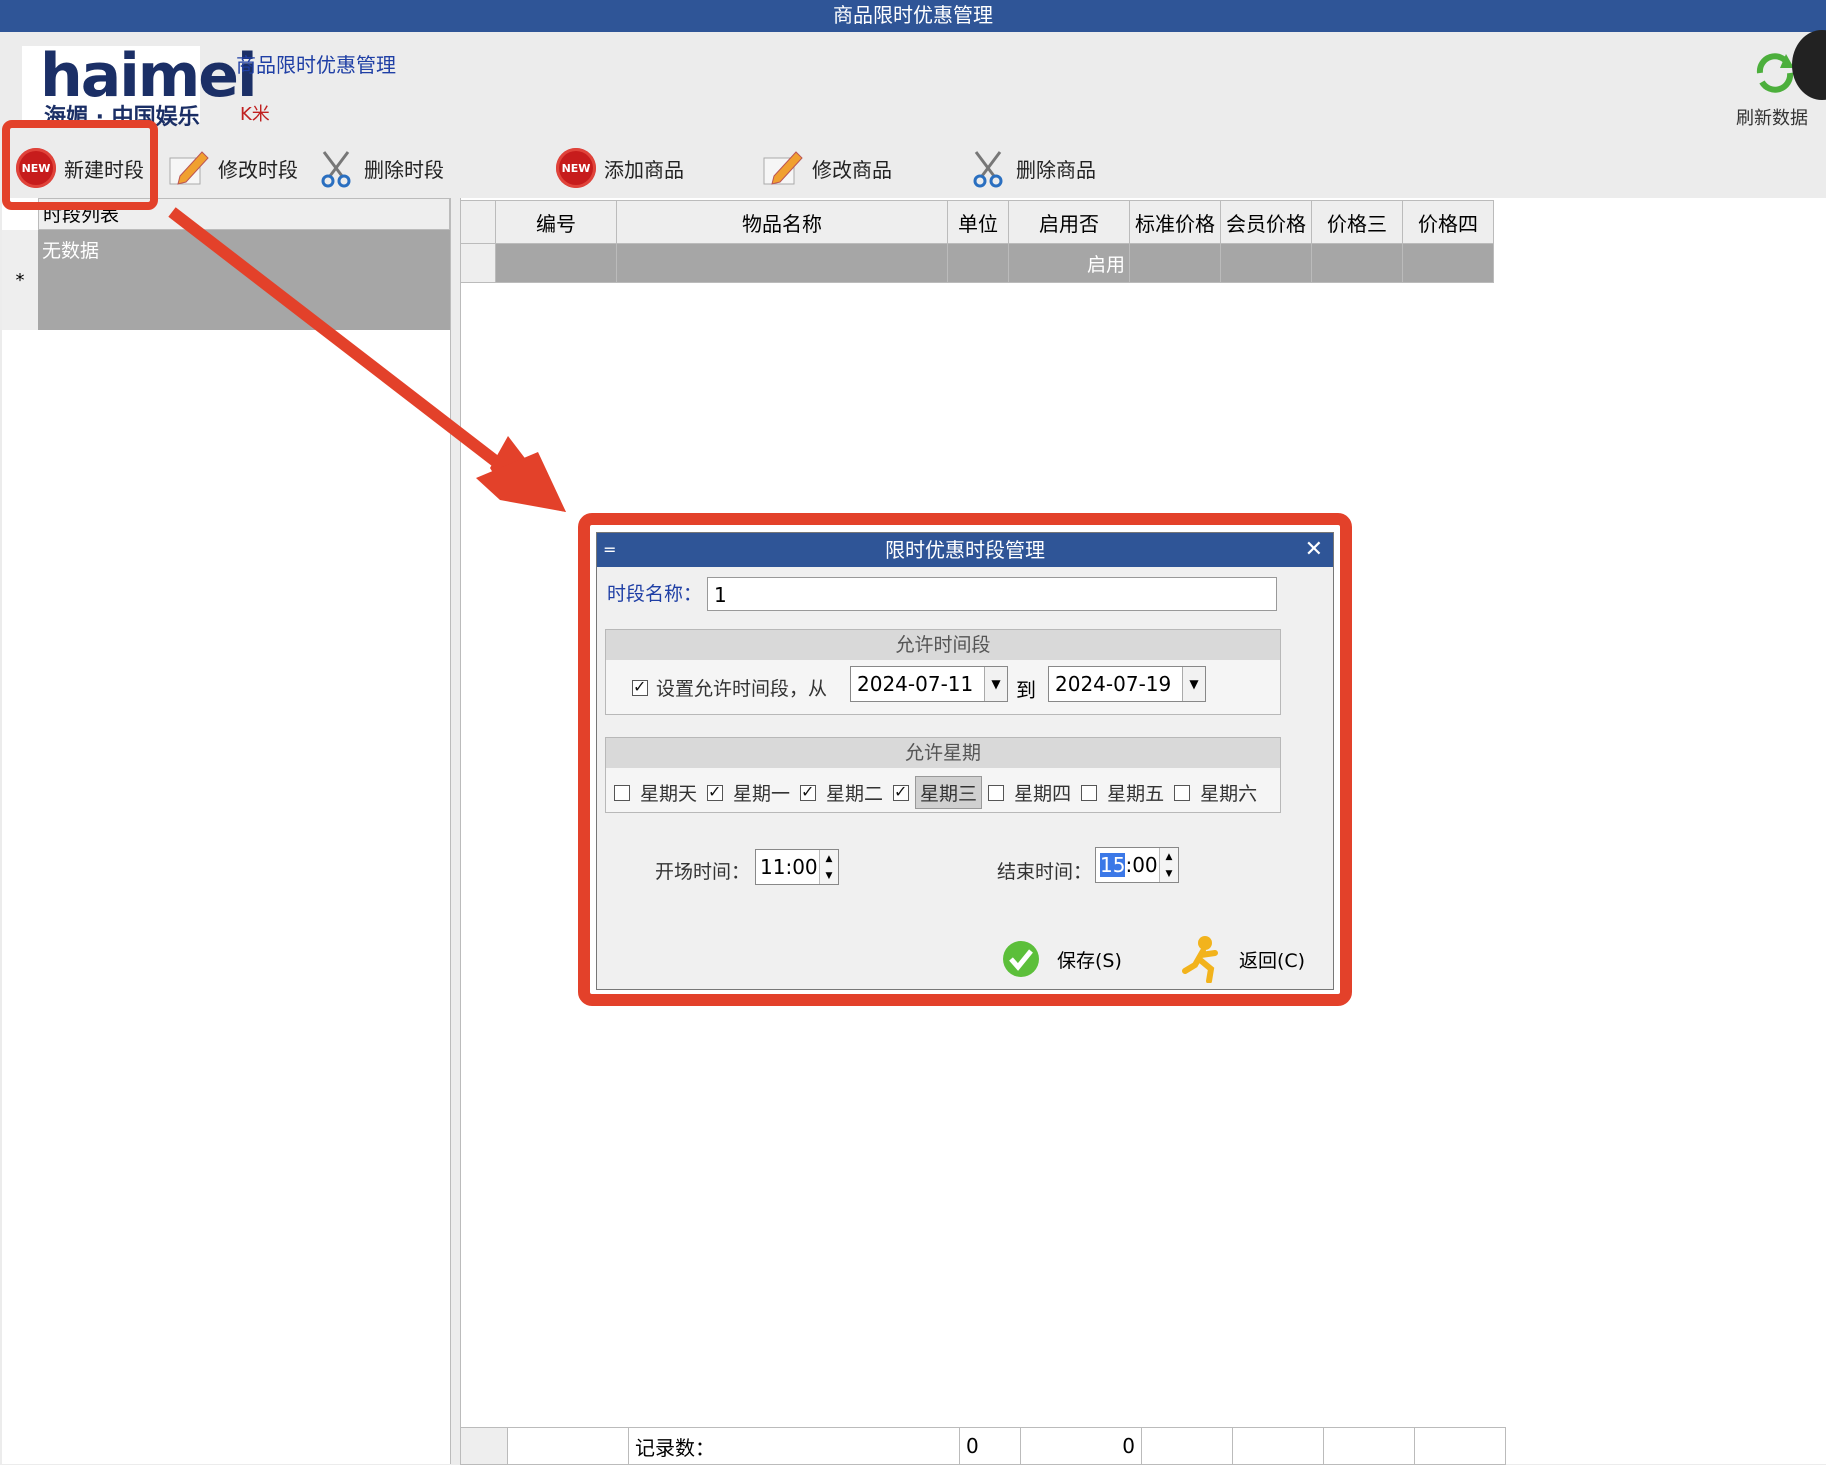  What do you see at coordinates (943, 753) in the screenshot?
I see `allowed-weekdays-header: 允许星期` at bounding box center [943, 753].